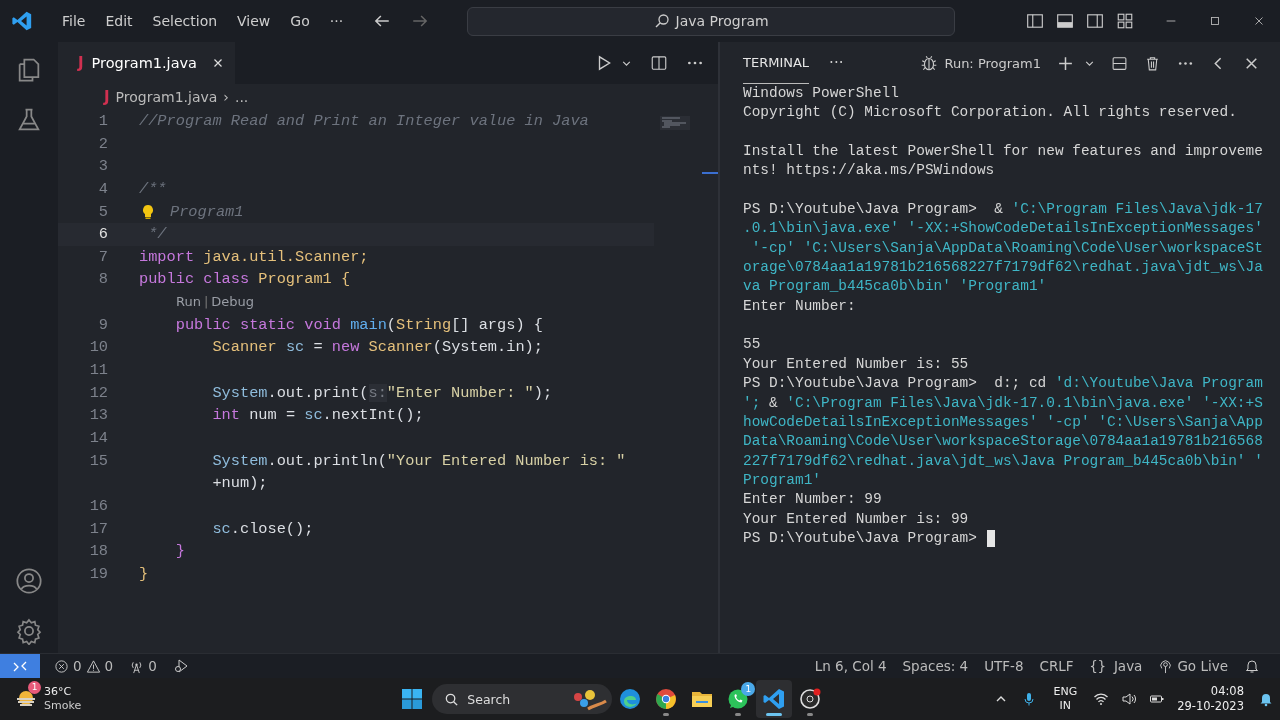 This screenshot has height=720, width=1280. Describe the element at coordinates (84, 666) in the screenshot. I see `problems-status: 0 0` at that location.